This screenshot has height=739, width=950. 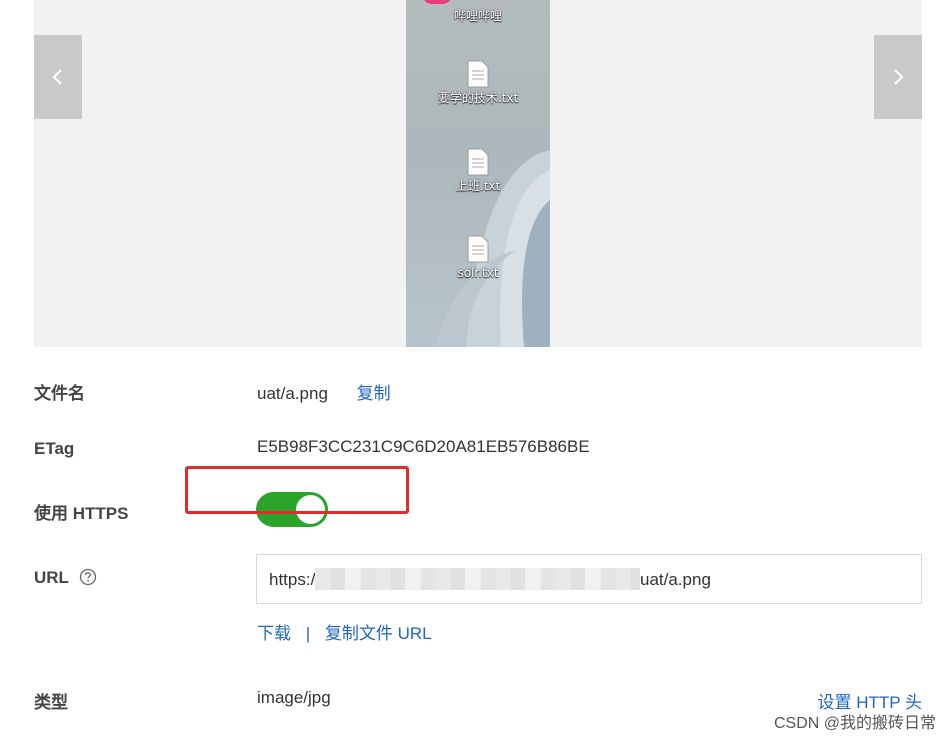 I want to click on desktop-icon: 上班.txt, so click(x=478, y=171).